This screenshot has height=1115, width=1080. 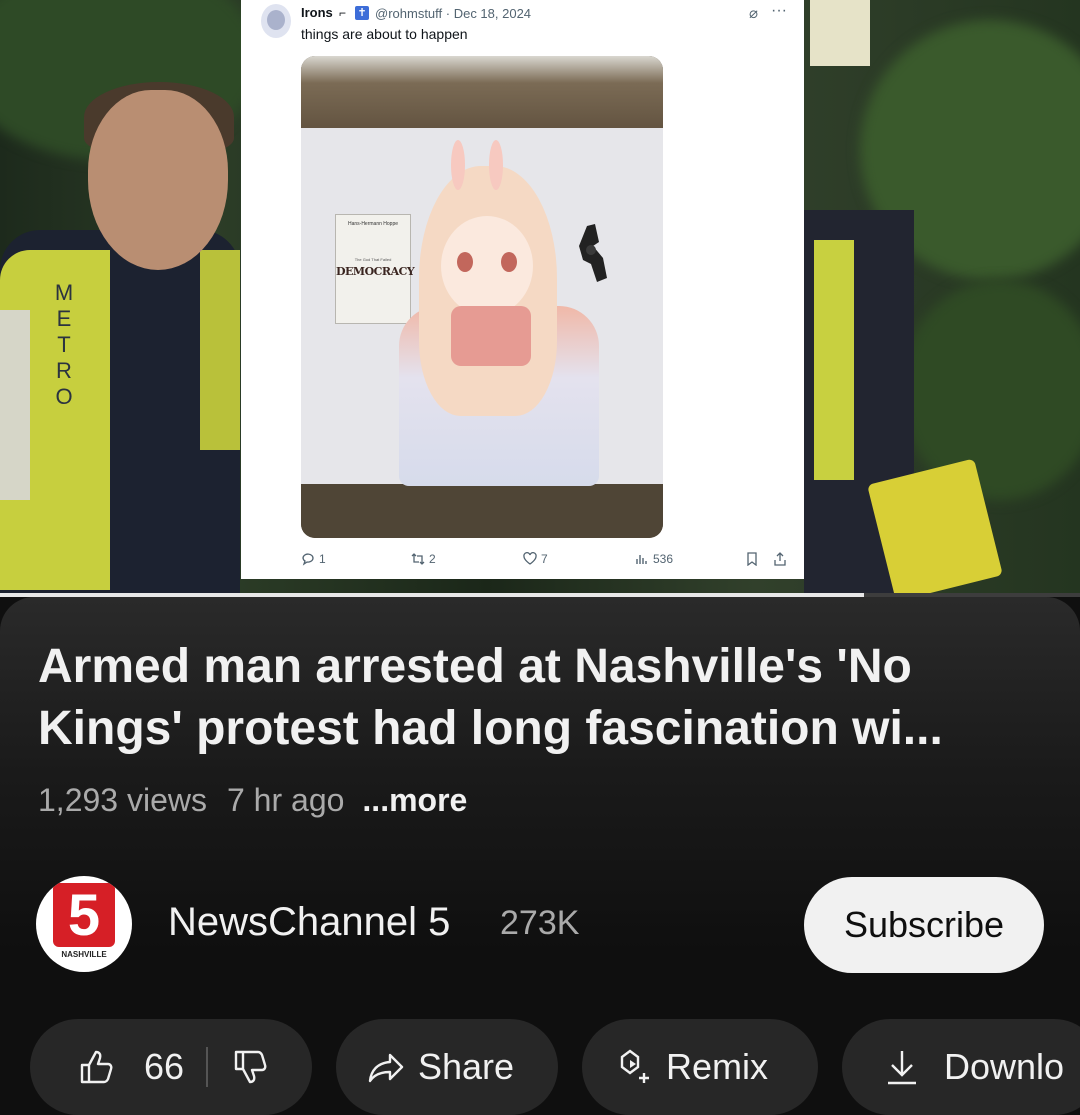 What do you see at coordinates (317, 12) in the screenshot?
I see `tweet-author-name: Irons` at bounding box center [317, 12].